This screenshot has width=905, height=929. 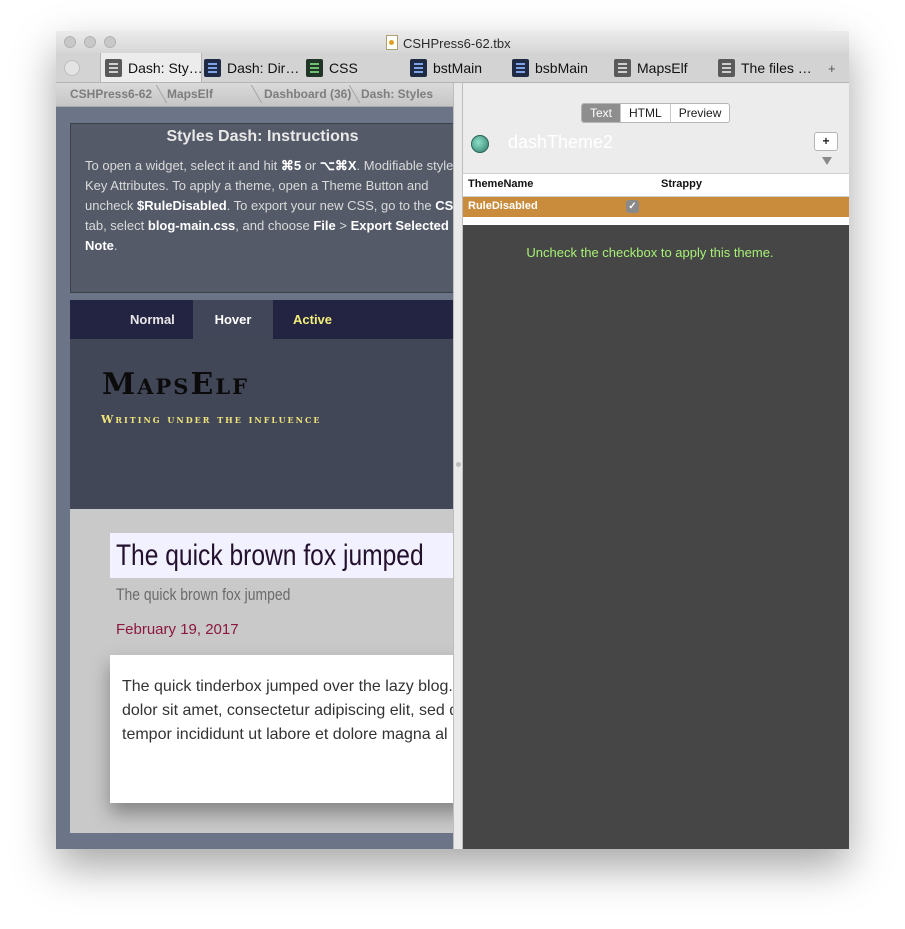 What do you see at coordinates (152, 319) in the screenshot?
I see `nav-normal: Normal` at bounding box center [152, 319].